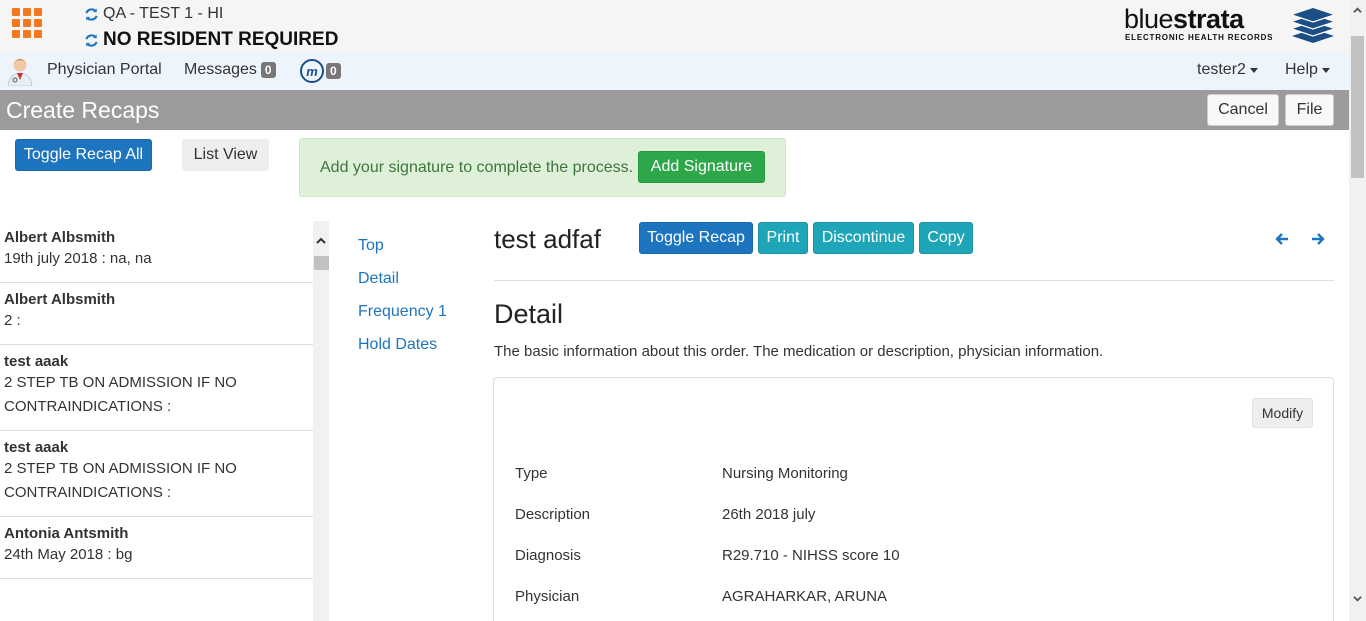 This screenshot has width=1366, height=621. What do you see at coordinates (268, 70) in the screenshot?
I see `messages-count-badge: 0` at bounding box center [268, 70].